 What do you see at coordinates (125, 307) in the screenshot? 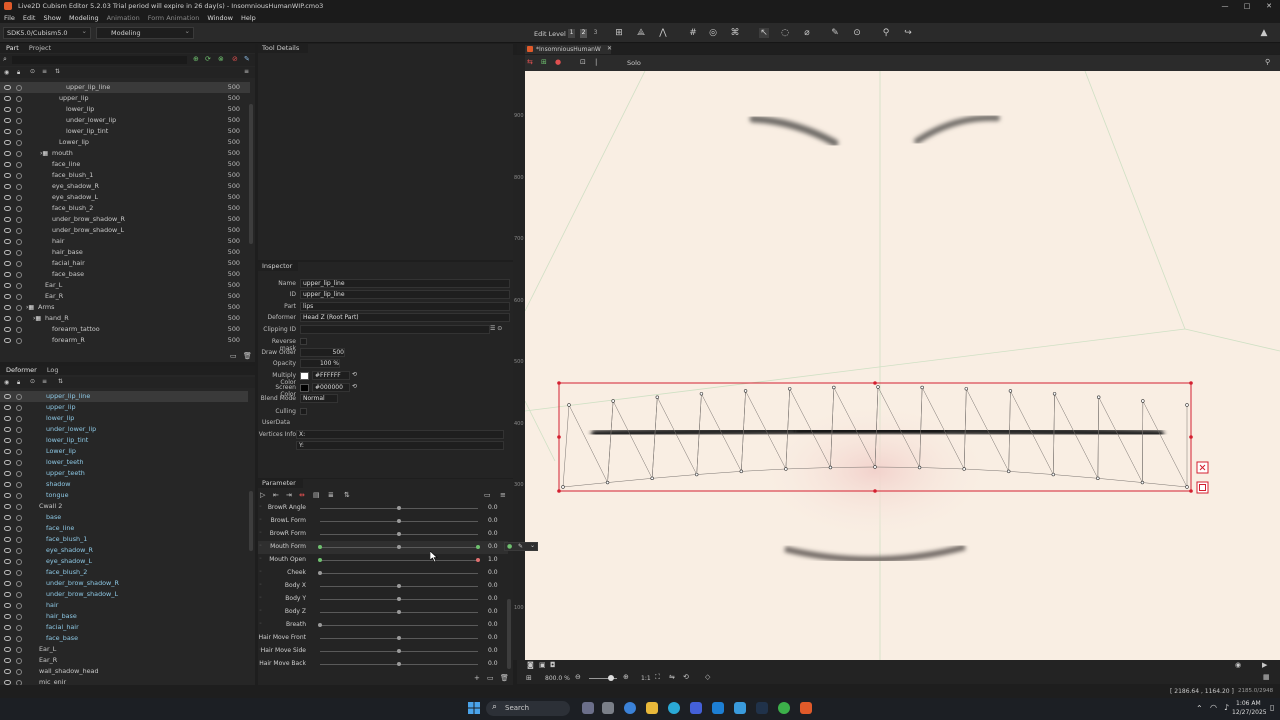
I see `part-row: ›▦ Arms 500` at bounding box center [125, 307].